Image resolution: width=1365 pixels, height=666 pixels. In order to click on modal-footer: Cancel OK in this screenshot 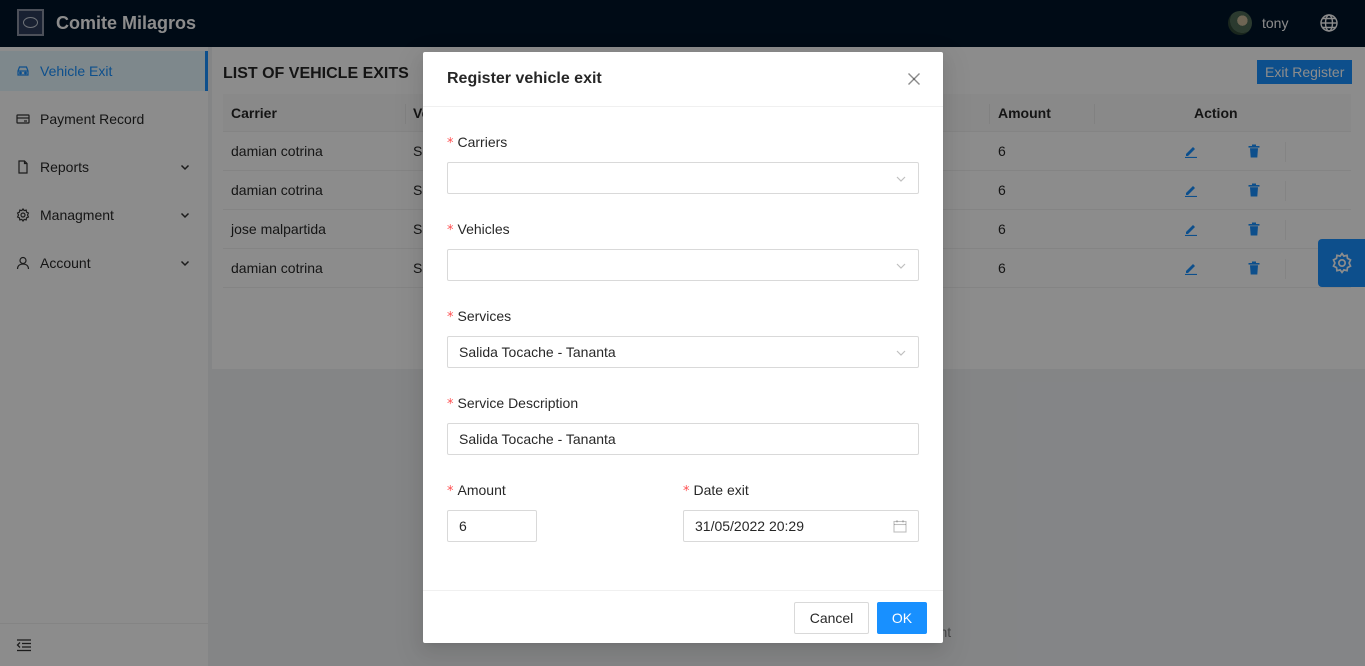, I will do `click(683, 616)`.